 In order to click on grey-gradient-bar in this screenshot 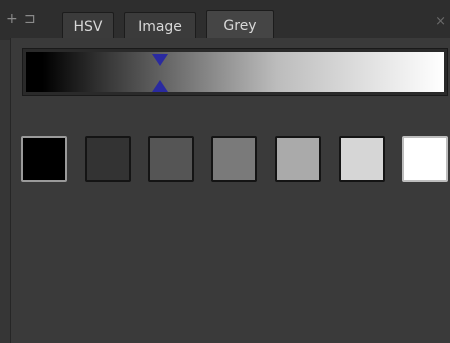, I will do `click(235, 72)`.